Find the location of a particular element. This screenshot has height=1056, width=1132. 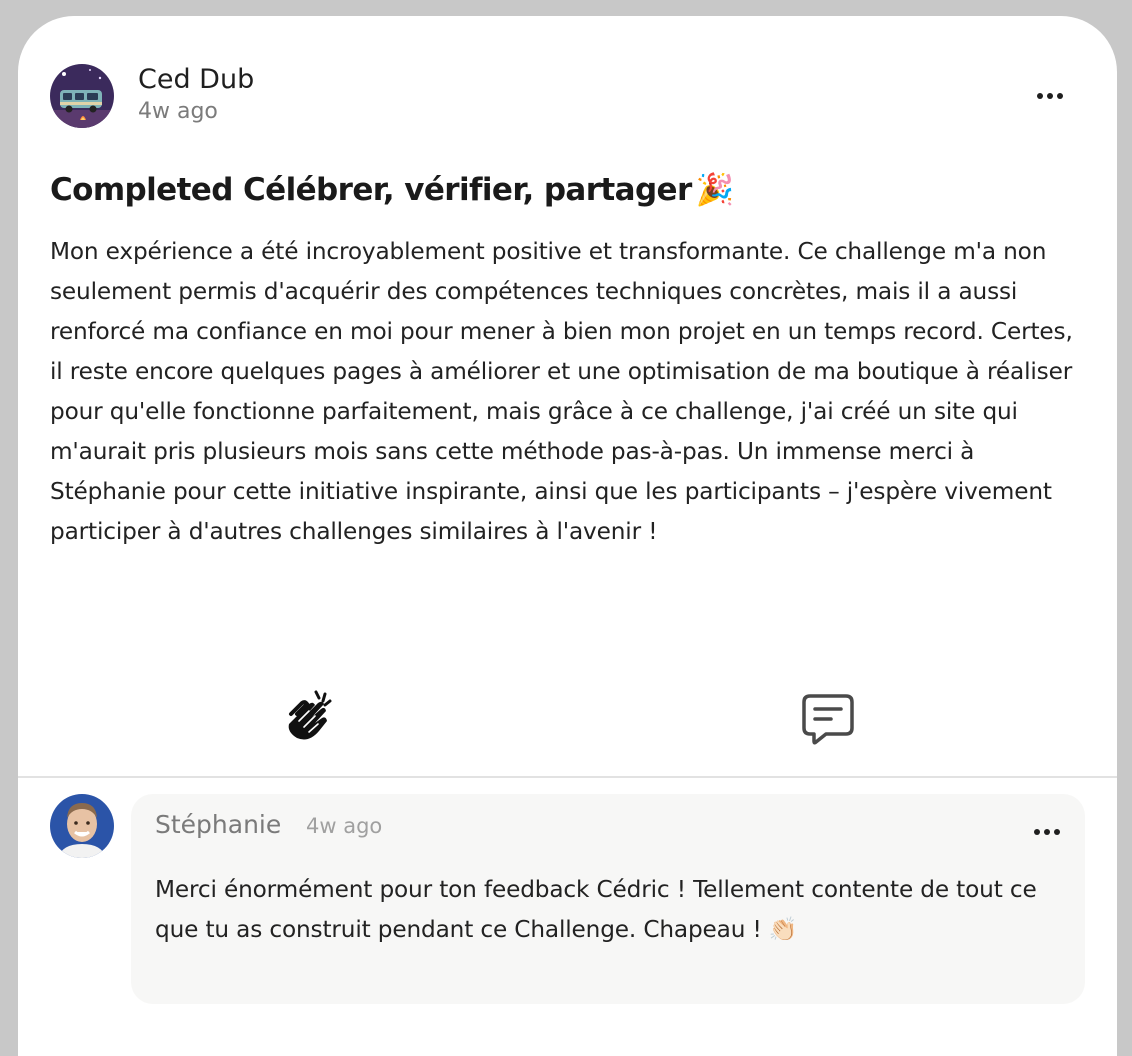

comment-more-options-button is located at coordinates (1047, 832).